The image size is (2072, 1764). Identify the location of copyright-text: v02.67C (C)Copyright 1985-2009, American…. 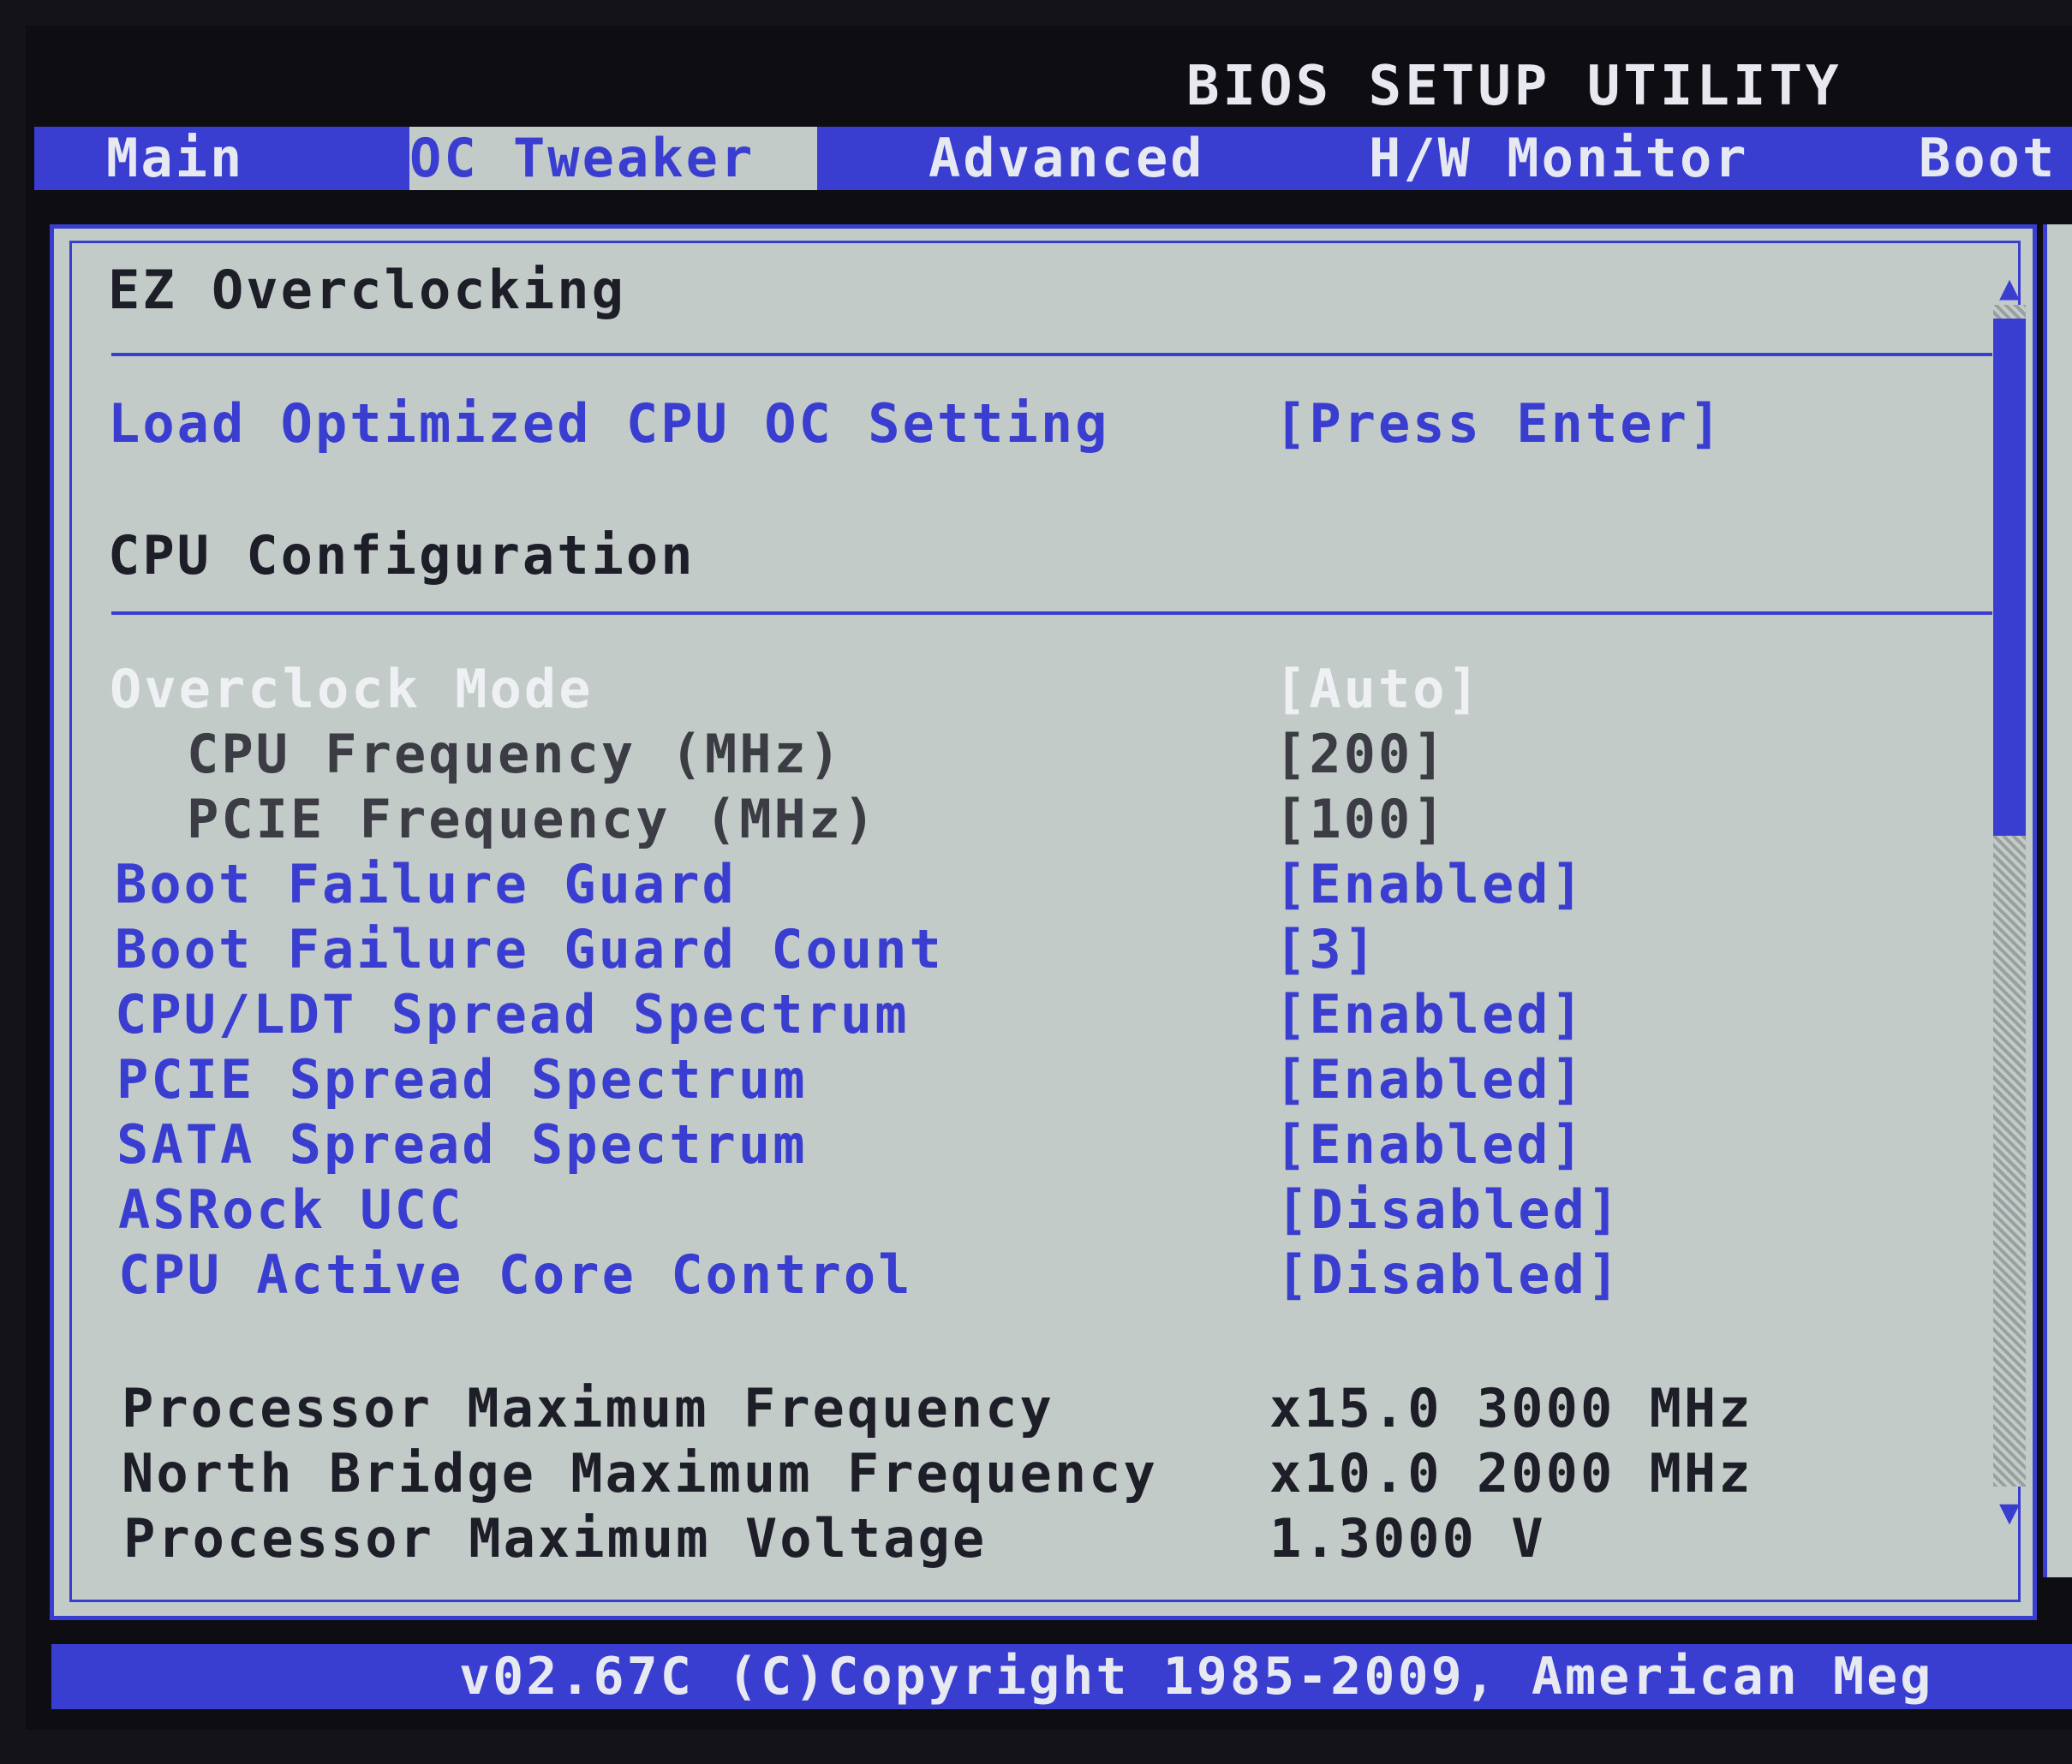
(1196, 1677).